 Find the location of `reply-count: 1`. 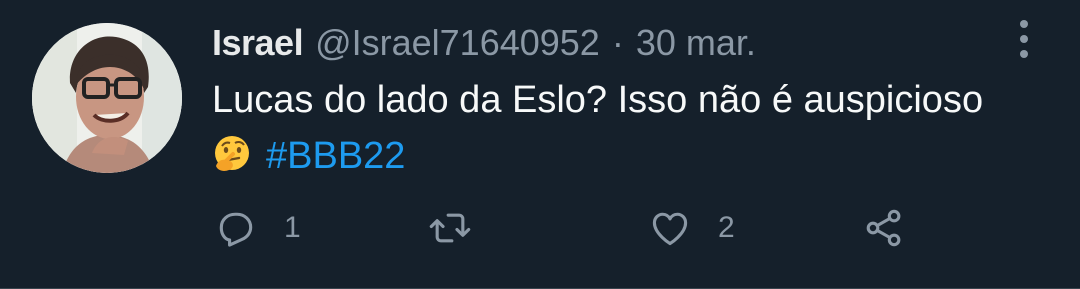

reply-count: 1 is located at coordinates (292, 227).